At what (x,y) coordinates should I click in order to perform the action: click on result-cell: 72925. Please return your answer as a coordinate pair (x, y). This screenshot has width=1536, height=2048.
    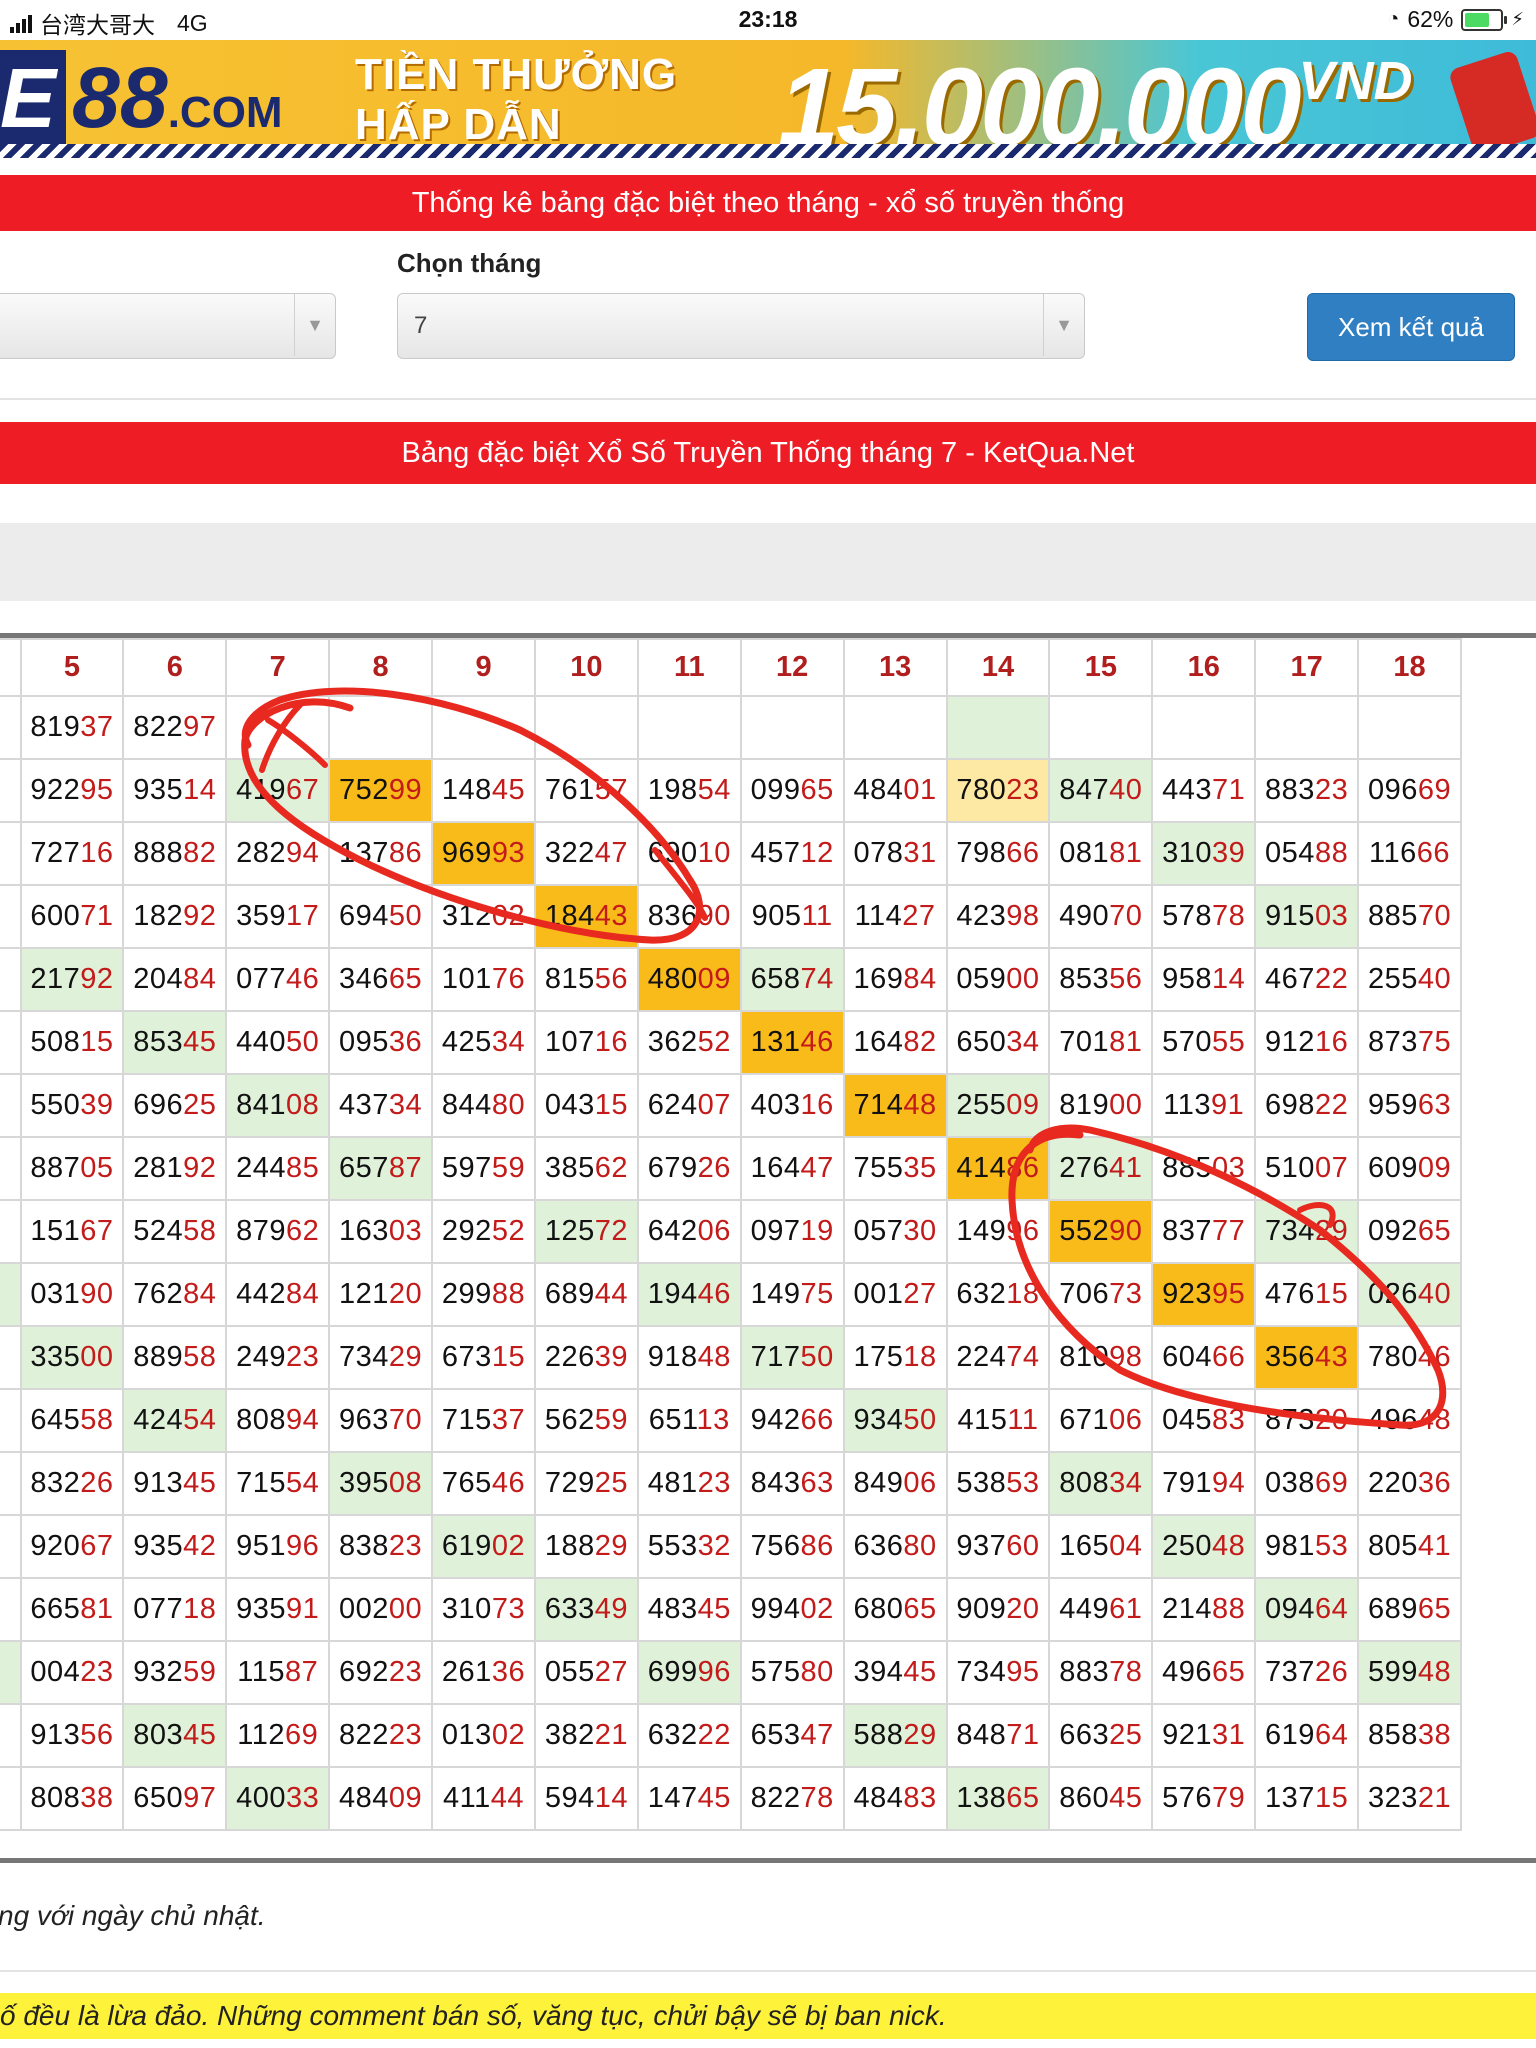
    Looking at the image, I should click on (586, 1483).